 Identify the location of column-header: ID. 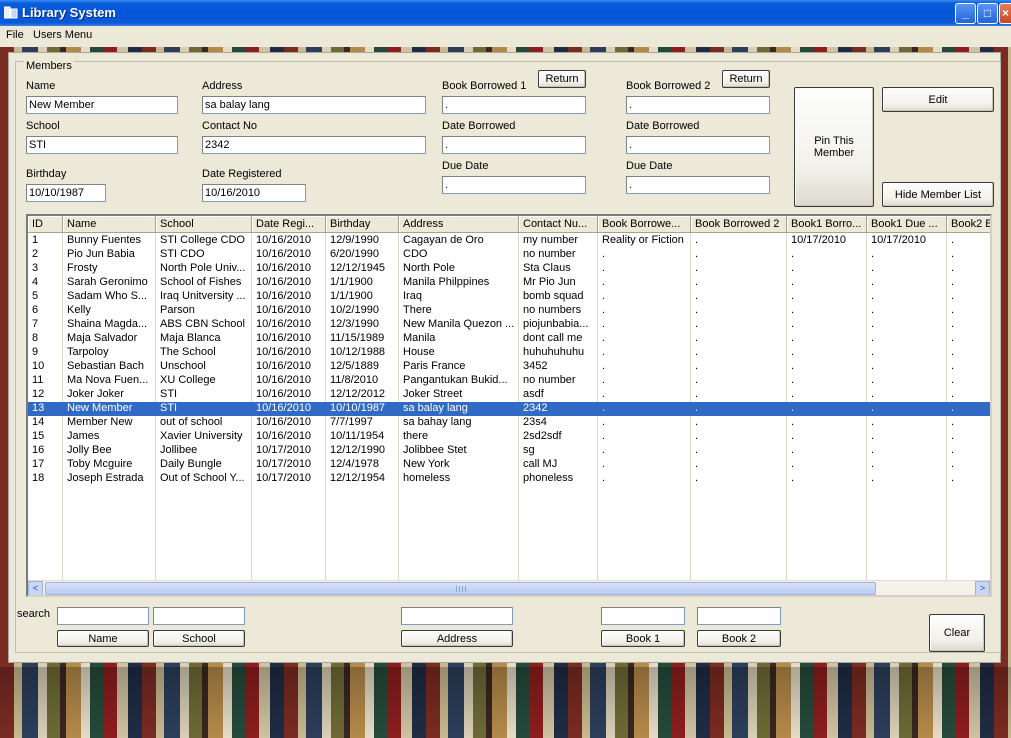
(45, 224).